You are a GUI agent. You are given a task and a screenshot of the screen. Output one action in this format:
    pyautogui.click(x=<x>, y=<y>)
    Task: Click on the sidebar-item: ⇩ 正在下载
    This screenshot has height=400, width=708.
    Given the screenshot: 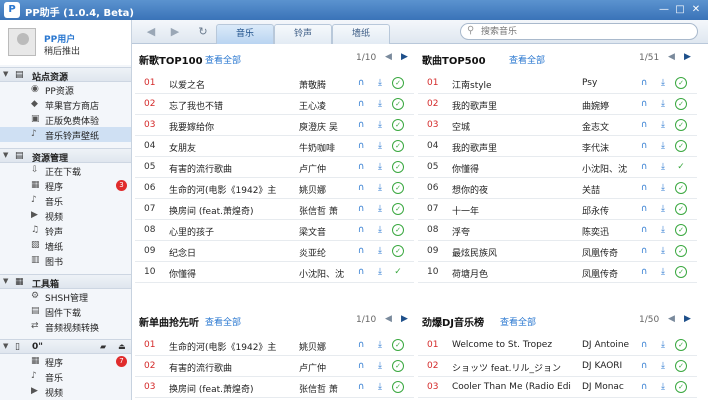 What is the action you would take?
    pyautogui.click(x=65, y=170)
    